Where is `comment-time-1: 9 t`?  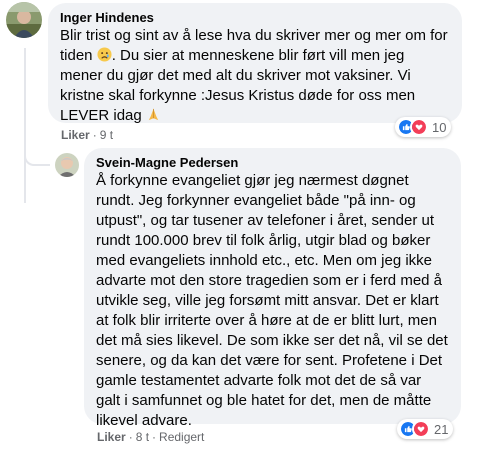 comment-time-1: 9 t is located at coordinates (106, 135).